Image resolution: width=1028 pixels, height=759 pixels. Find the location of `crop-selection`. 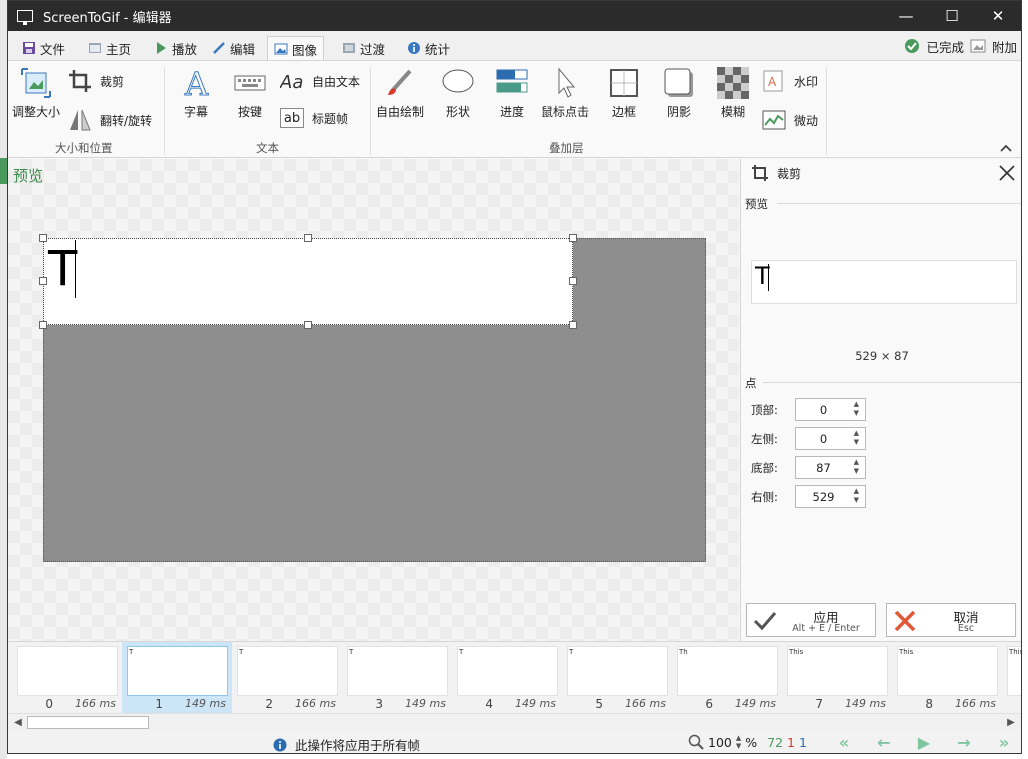

crop-selection is located at coordinates (308, 281).